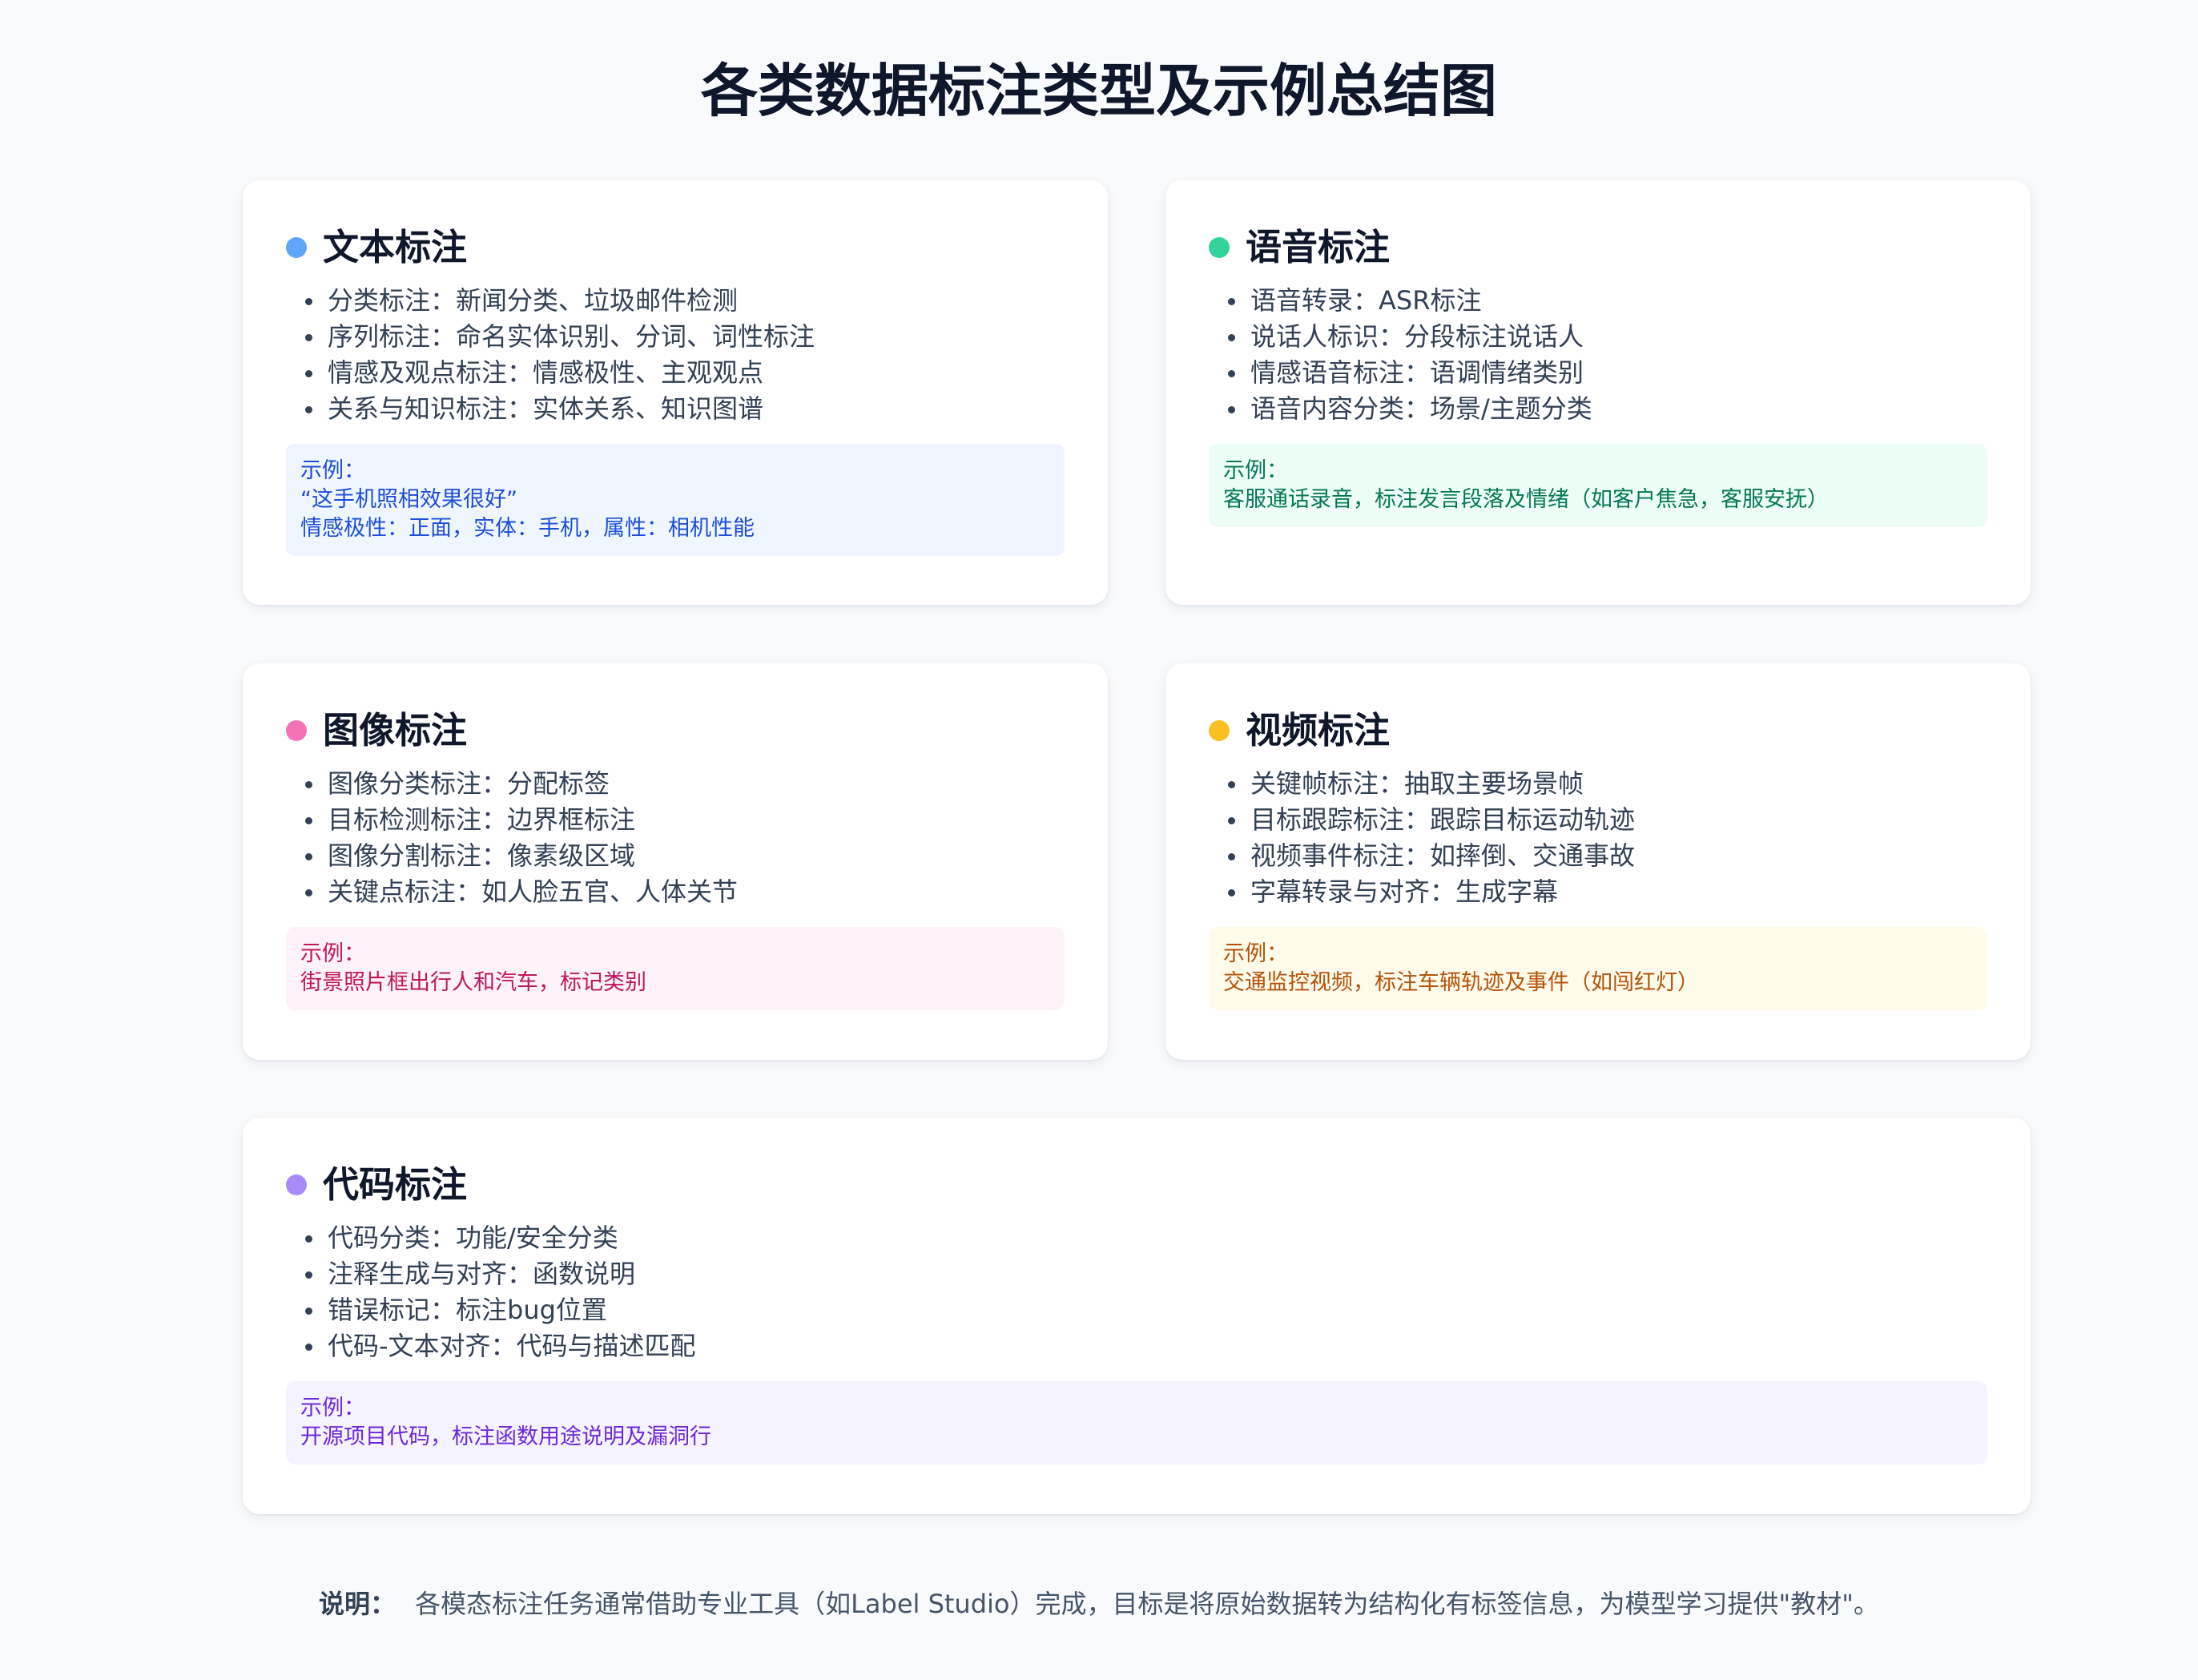 The image size is (2198, 1680). What do you see at coordinates (1598, 248) in the screenshot?
I see `card-header: 语音标注` at bounding box center [1598, 248].